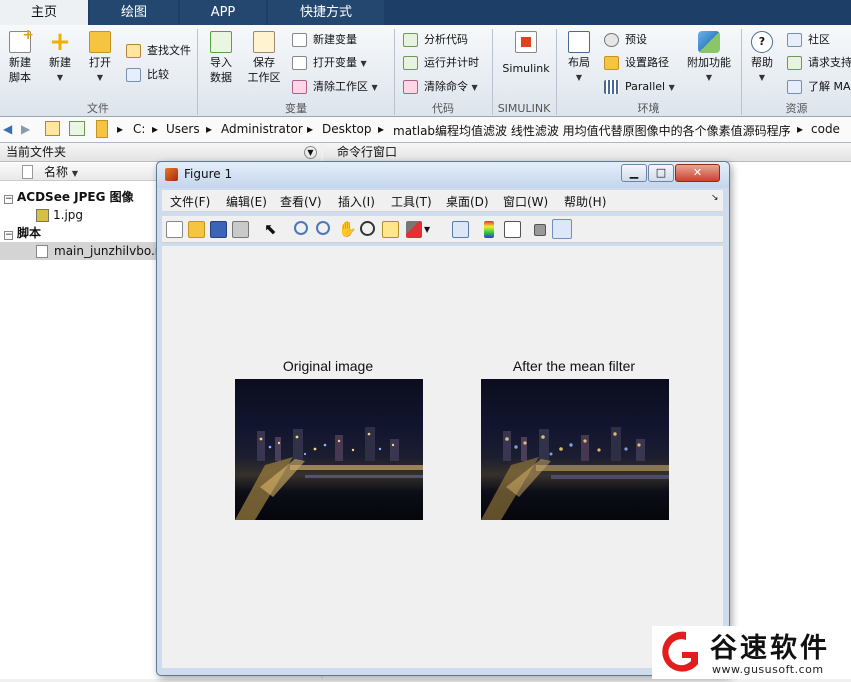 The image size is (851, 682). What do you see at coordinates (223, 12) in the screenshot?
I see `tab-apps: APP` at bounding box center [223, 12].